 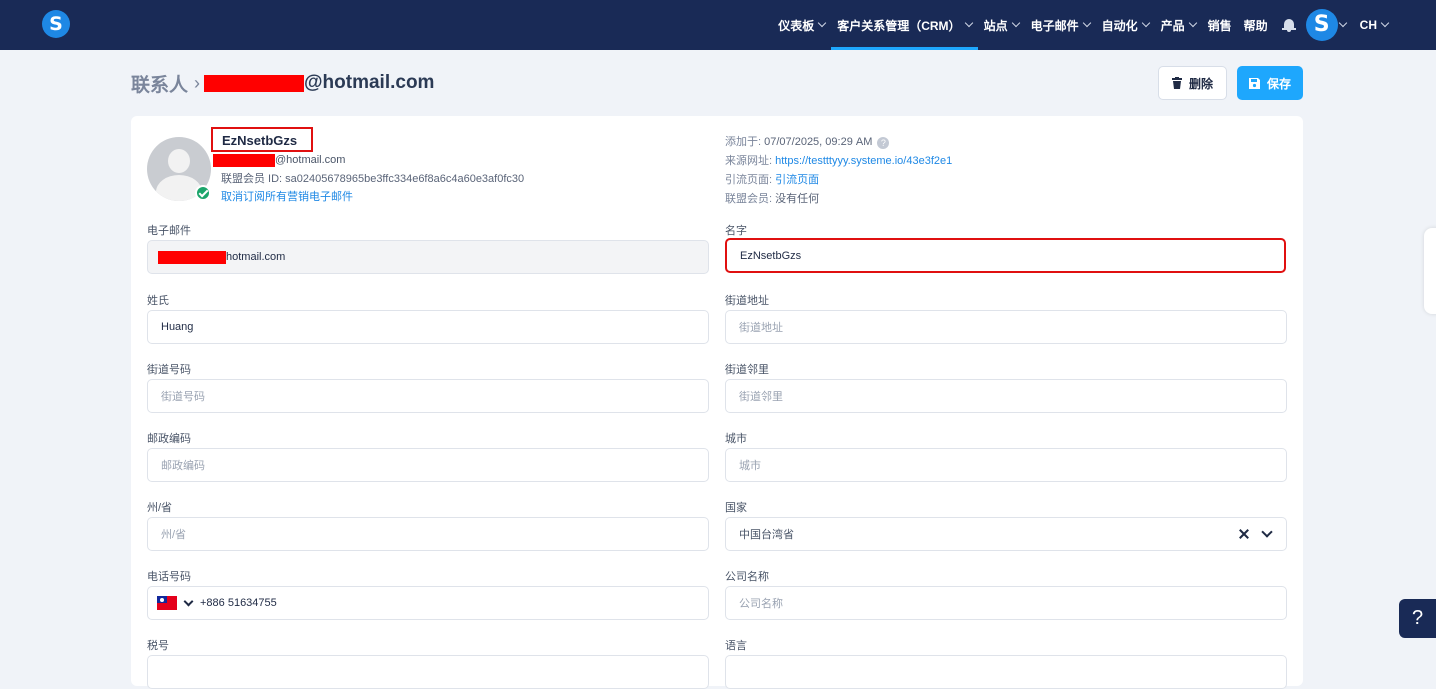 I want to click on nav-item-label: 电子邮件, so click(x=1054, y=25).